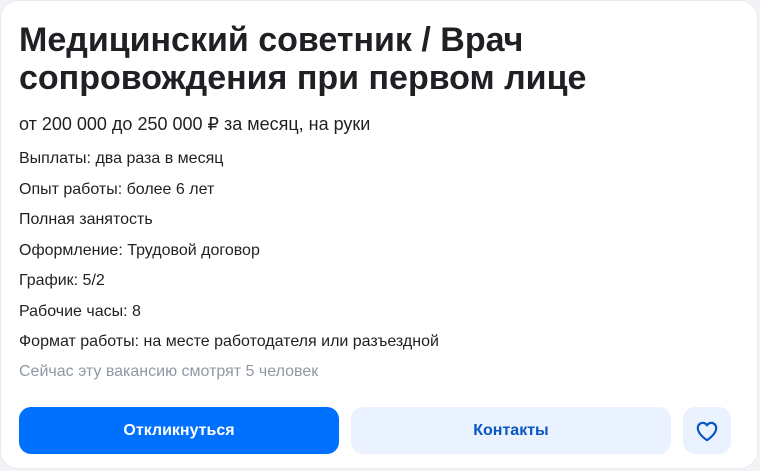  I want to click on detail-experience: Опыт работы: более 6 лет, so click(117, 189).